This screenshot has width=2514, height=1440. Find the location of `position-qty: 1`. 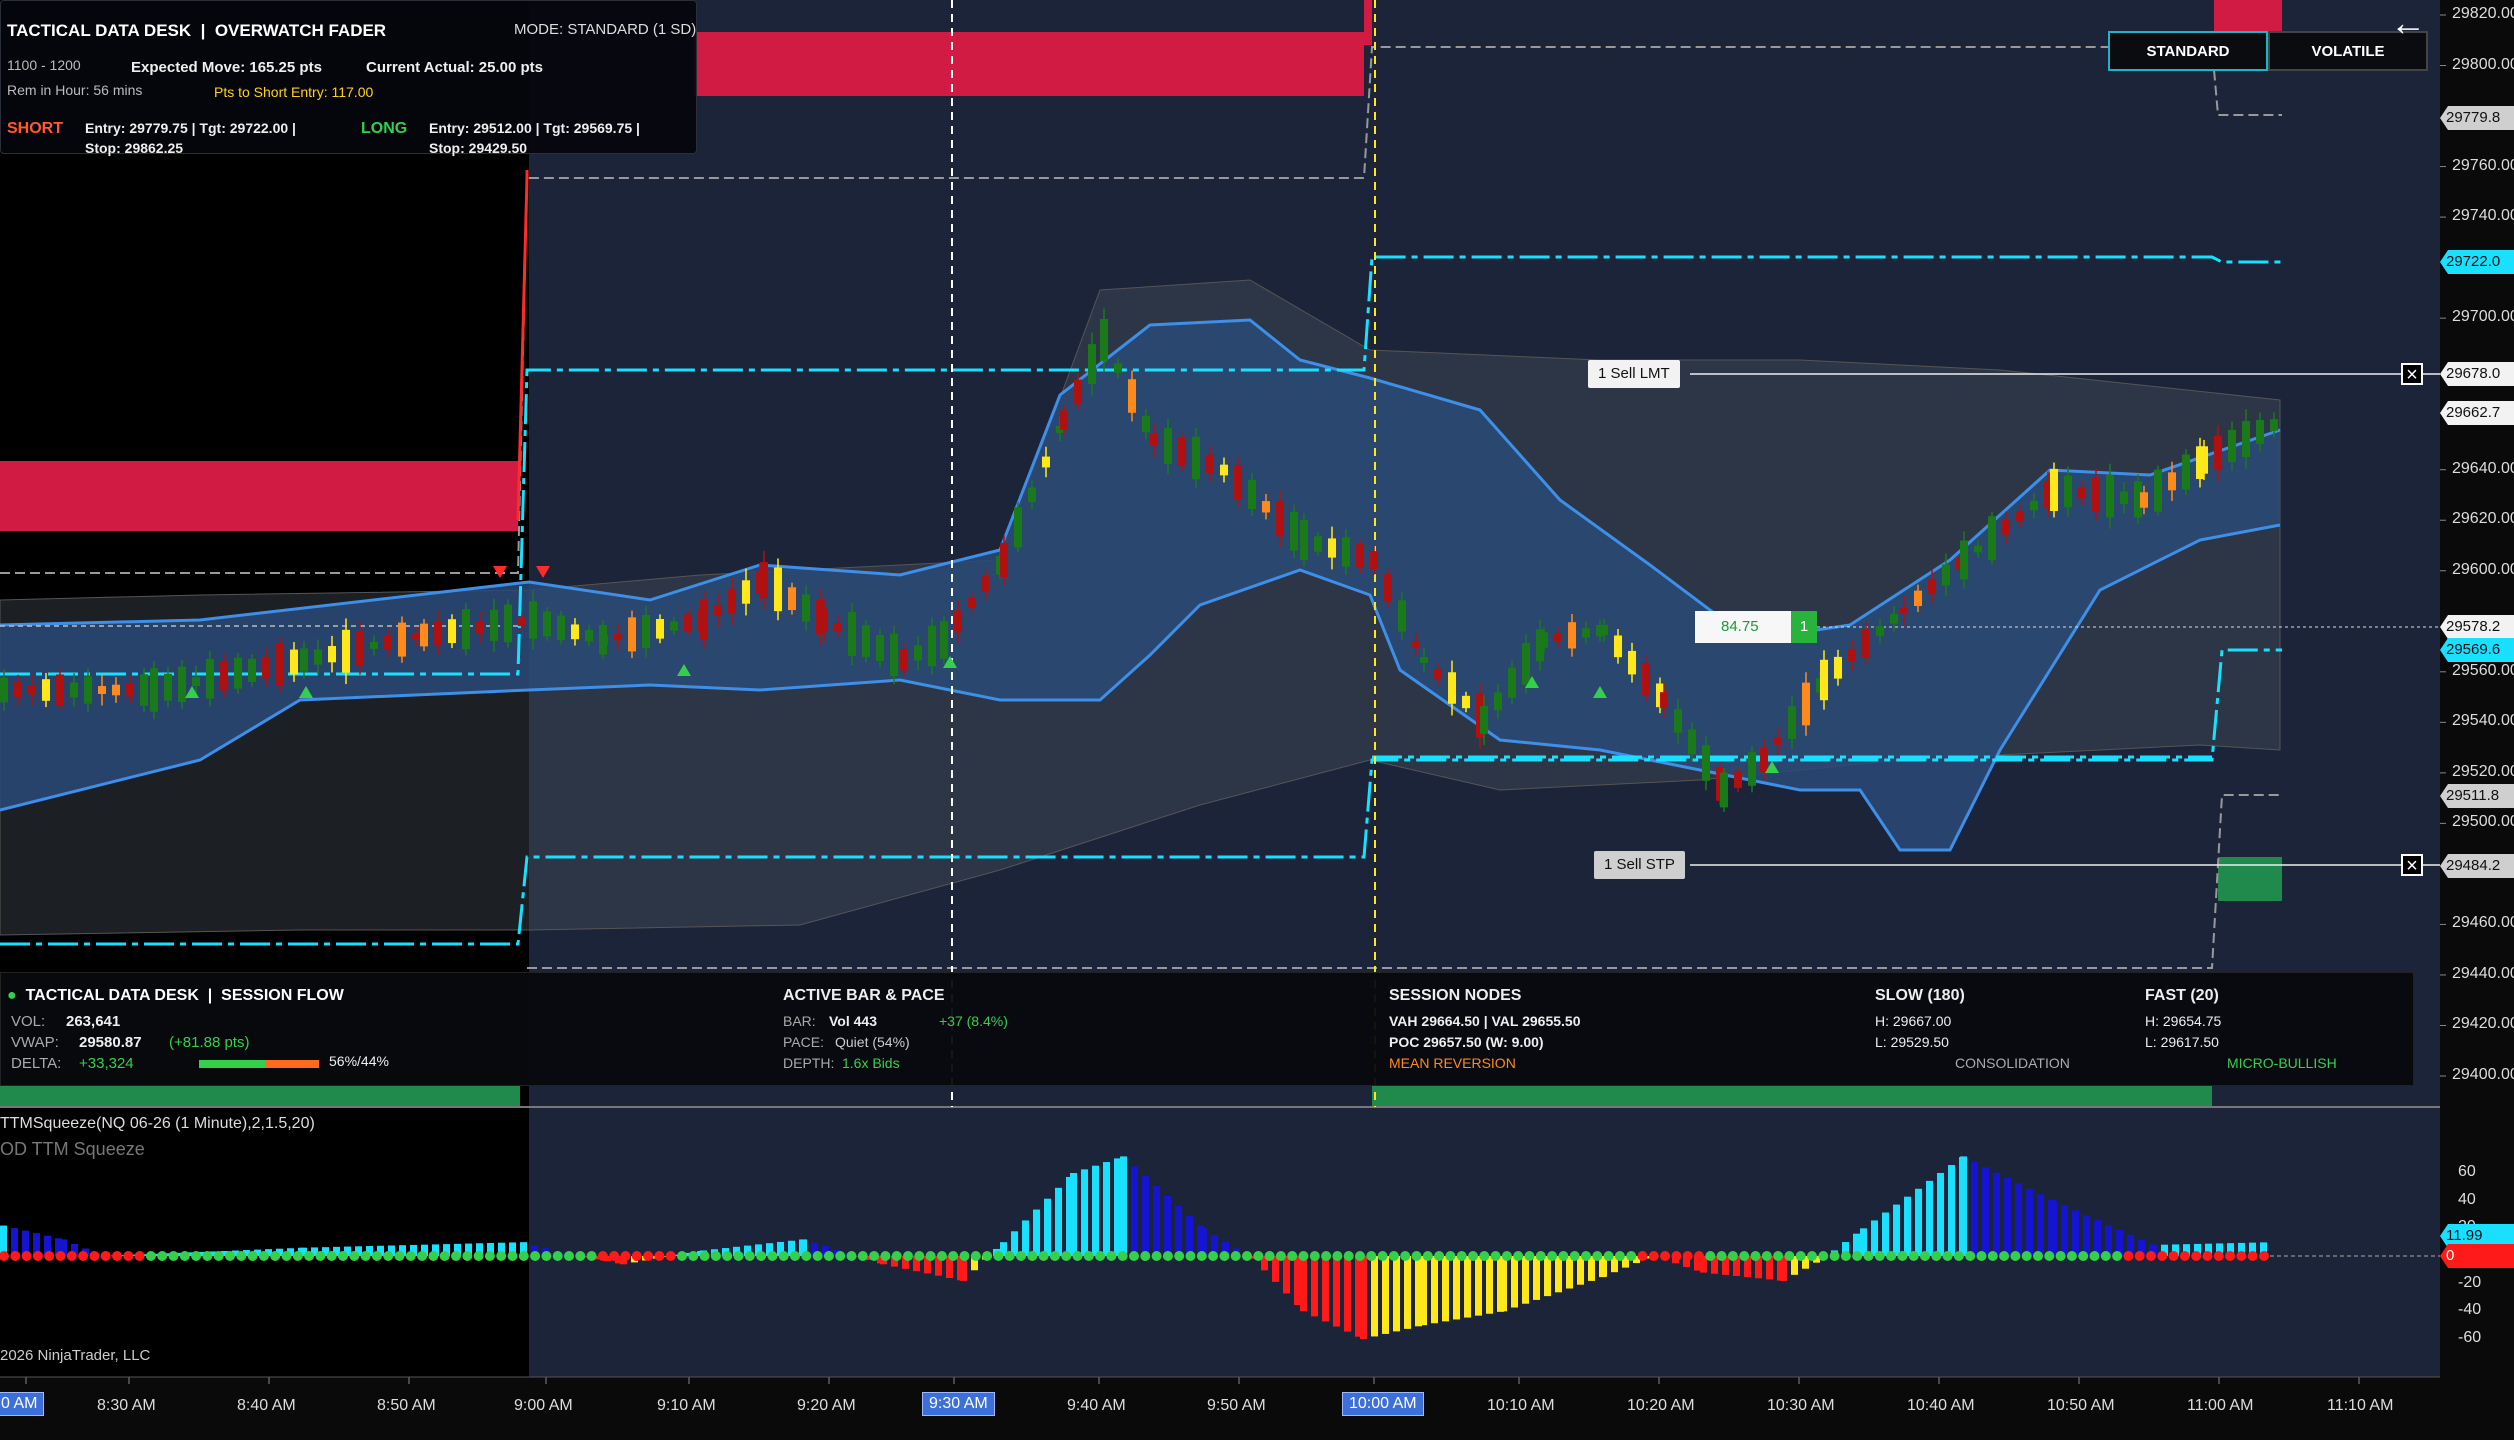

position-qty: 1 is located at coordinates (1804, 627).